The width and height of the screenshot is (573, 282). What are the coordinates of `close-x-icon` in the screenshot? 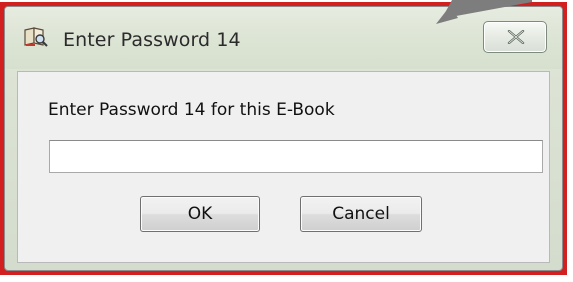 It's located at (516, 37).